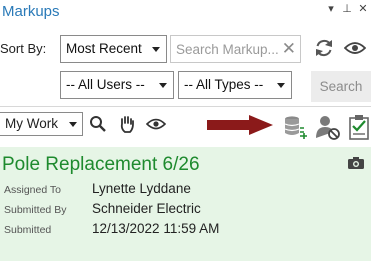 This screenshot has width=371, height=261. Describe the element at coordinates (146, 208) in the screenshot. I see `submitted-by-value: Schneider Electric` at that location.